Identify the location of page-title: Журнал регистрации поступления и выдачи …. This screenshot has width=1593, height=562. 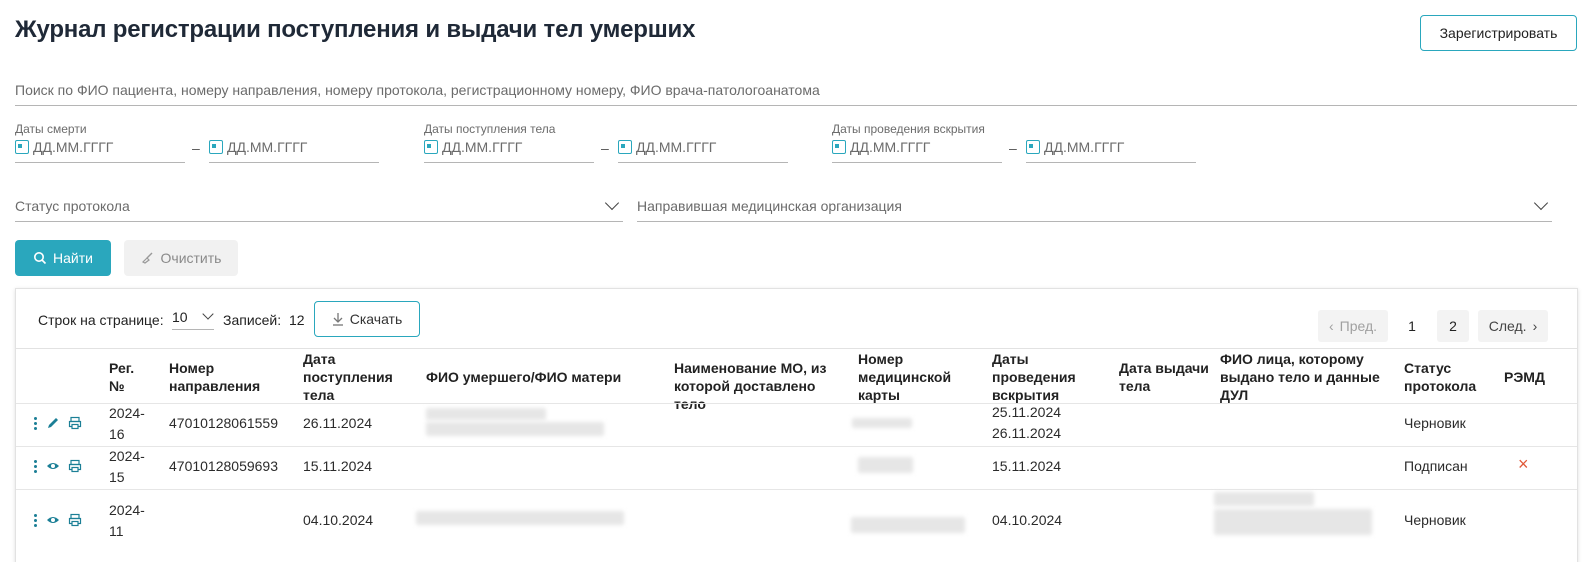
(355, 29).